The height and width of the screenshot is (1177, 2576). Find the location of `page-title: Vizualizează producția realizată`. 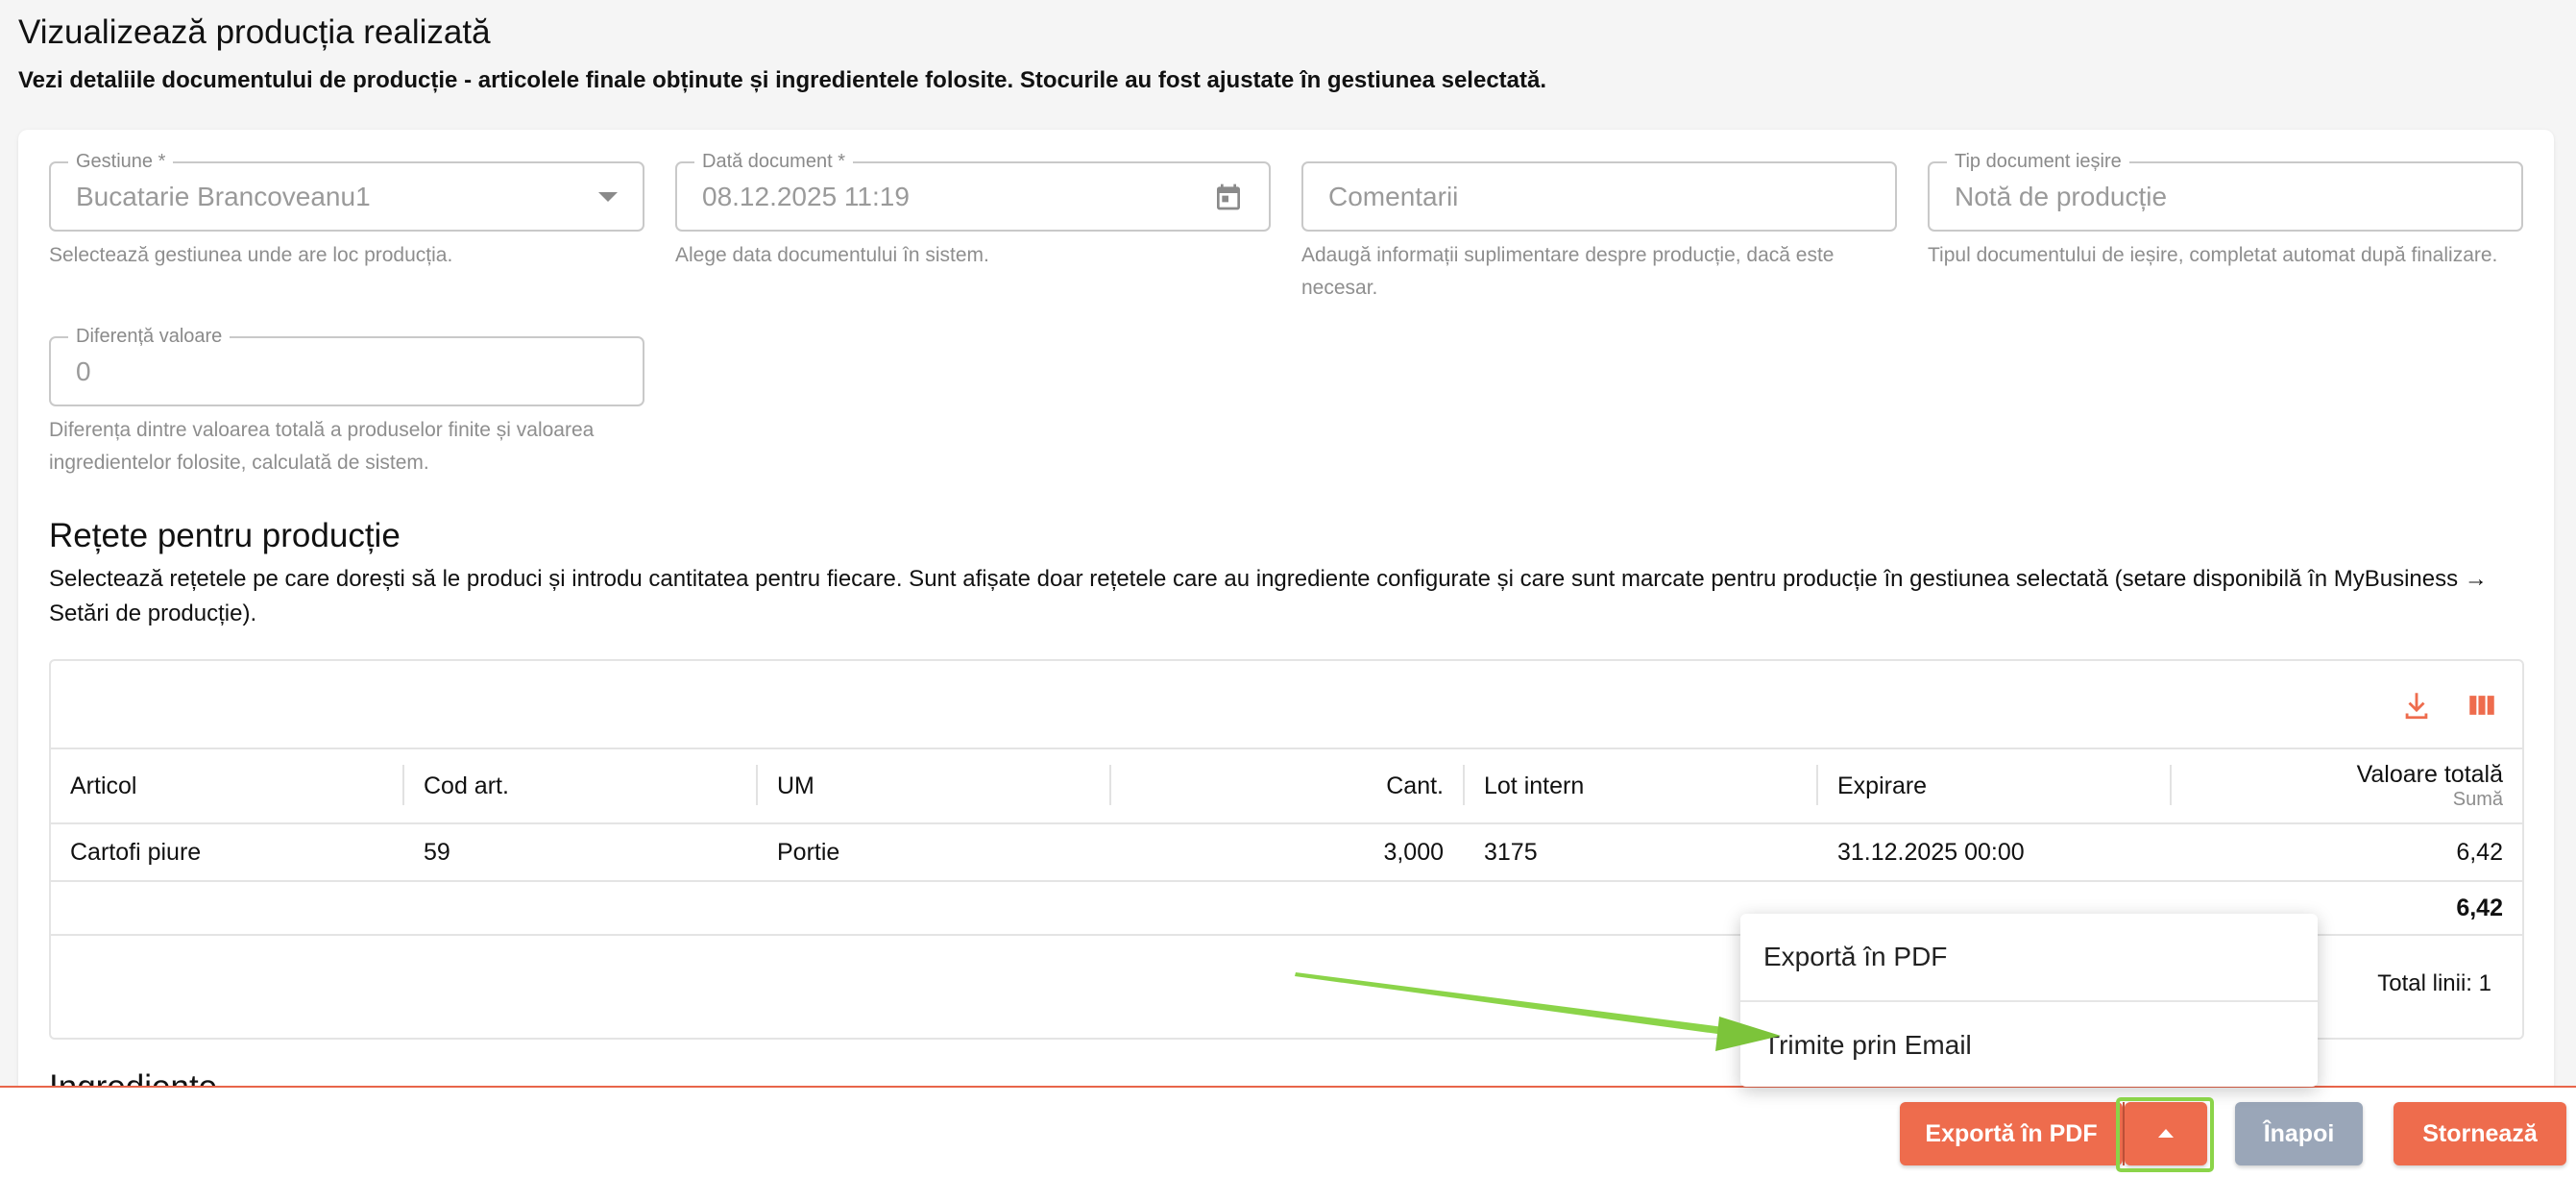

page-title: Vizualizează producția realizată is located at coordinates (255, 32).